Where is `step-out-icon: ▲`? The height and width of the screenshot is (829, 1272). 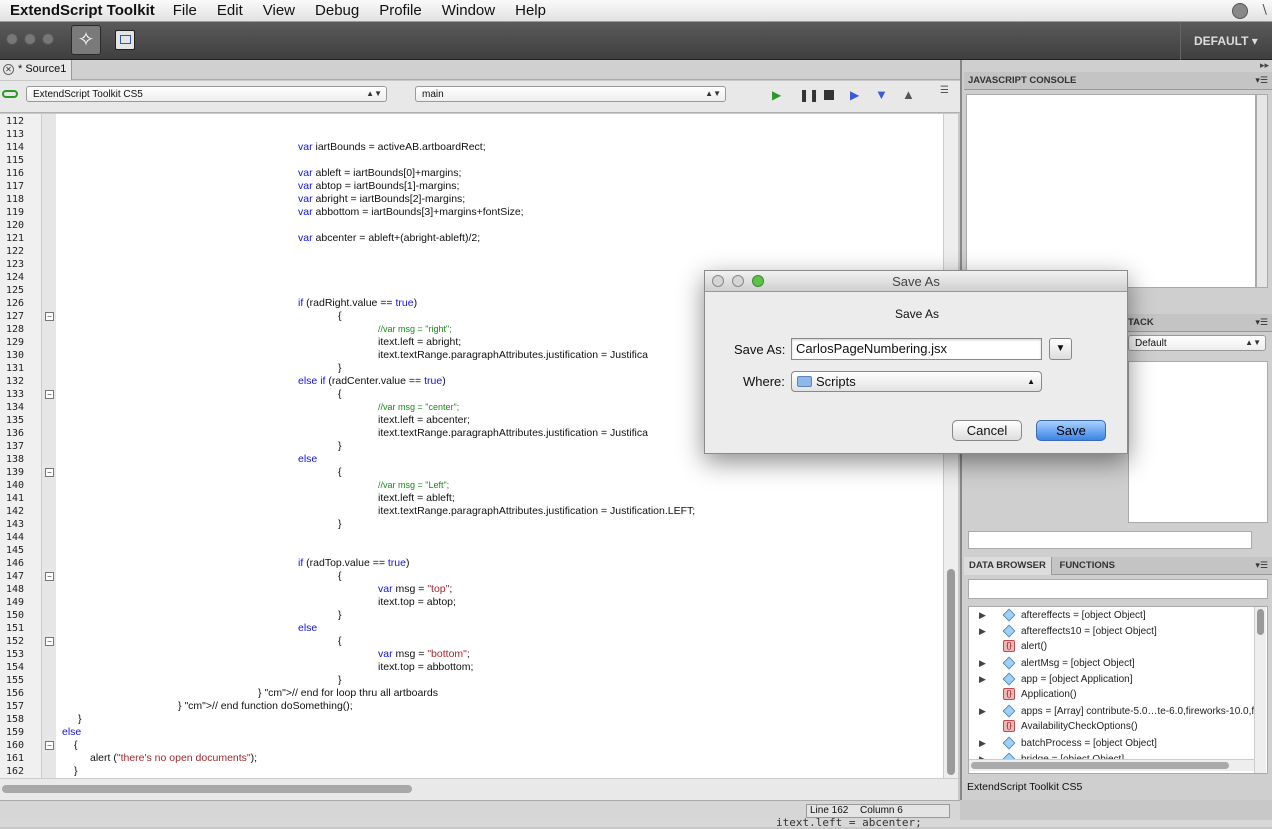
step-out-icon: ▲ is located at coordinates (908, 94).